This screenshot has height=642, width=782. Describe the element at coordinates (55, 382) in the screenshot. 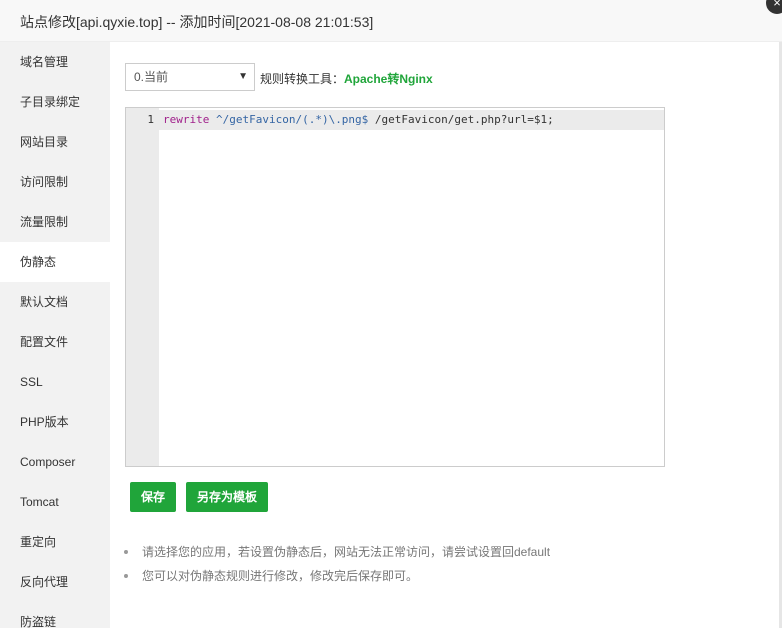

I see `sidebar-item-ssl: SSL` at that location.